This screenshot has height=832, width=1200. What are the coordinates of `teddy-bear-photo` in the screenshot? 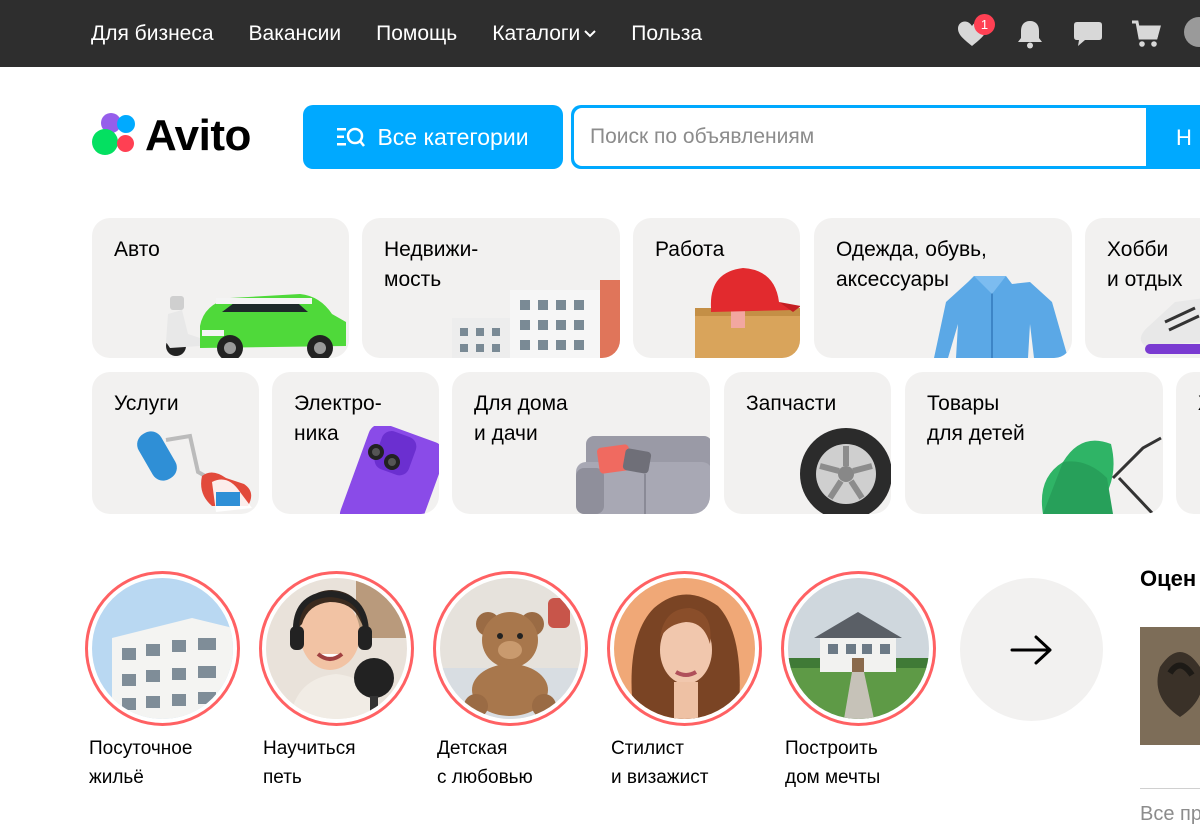 It's located at (510, 648).